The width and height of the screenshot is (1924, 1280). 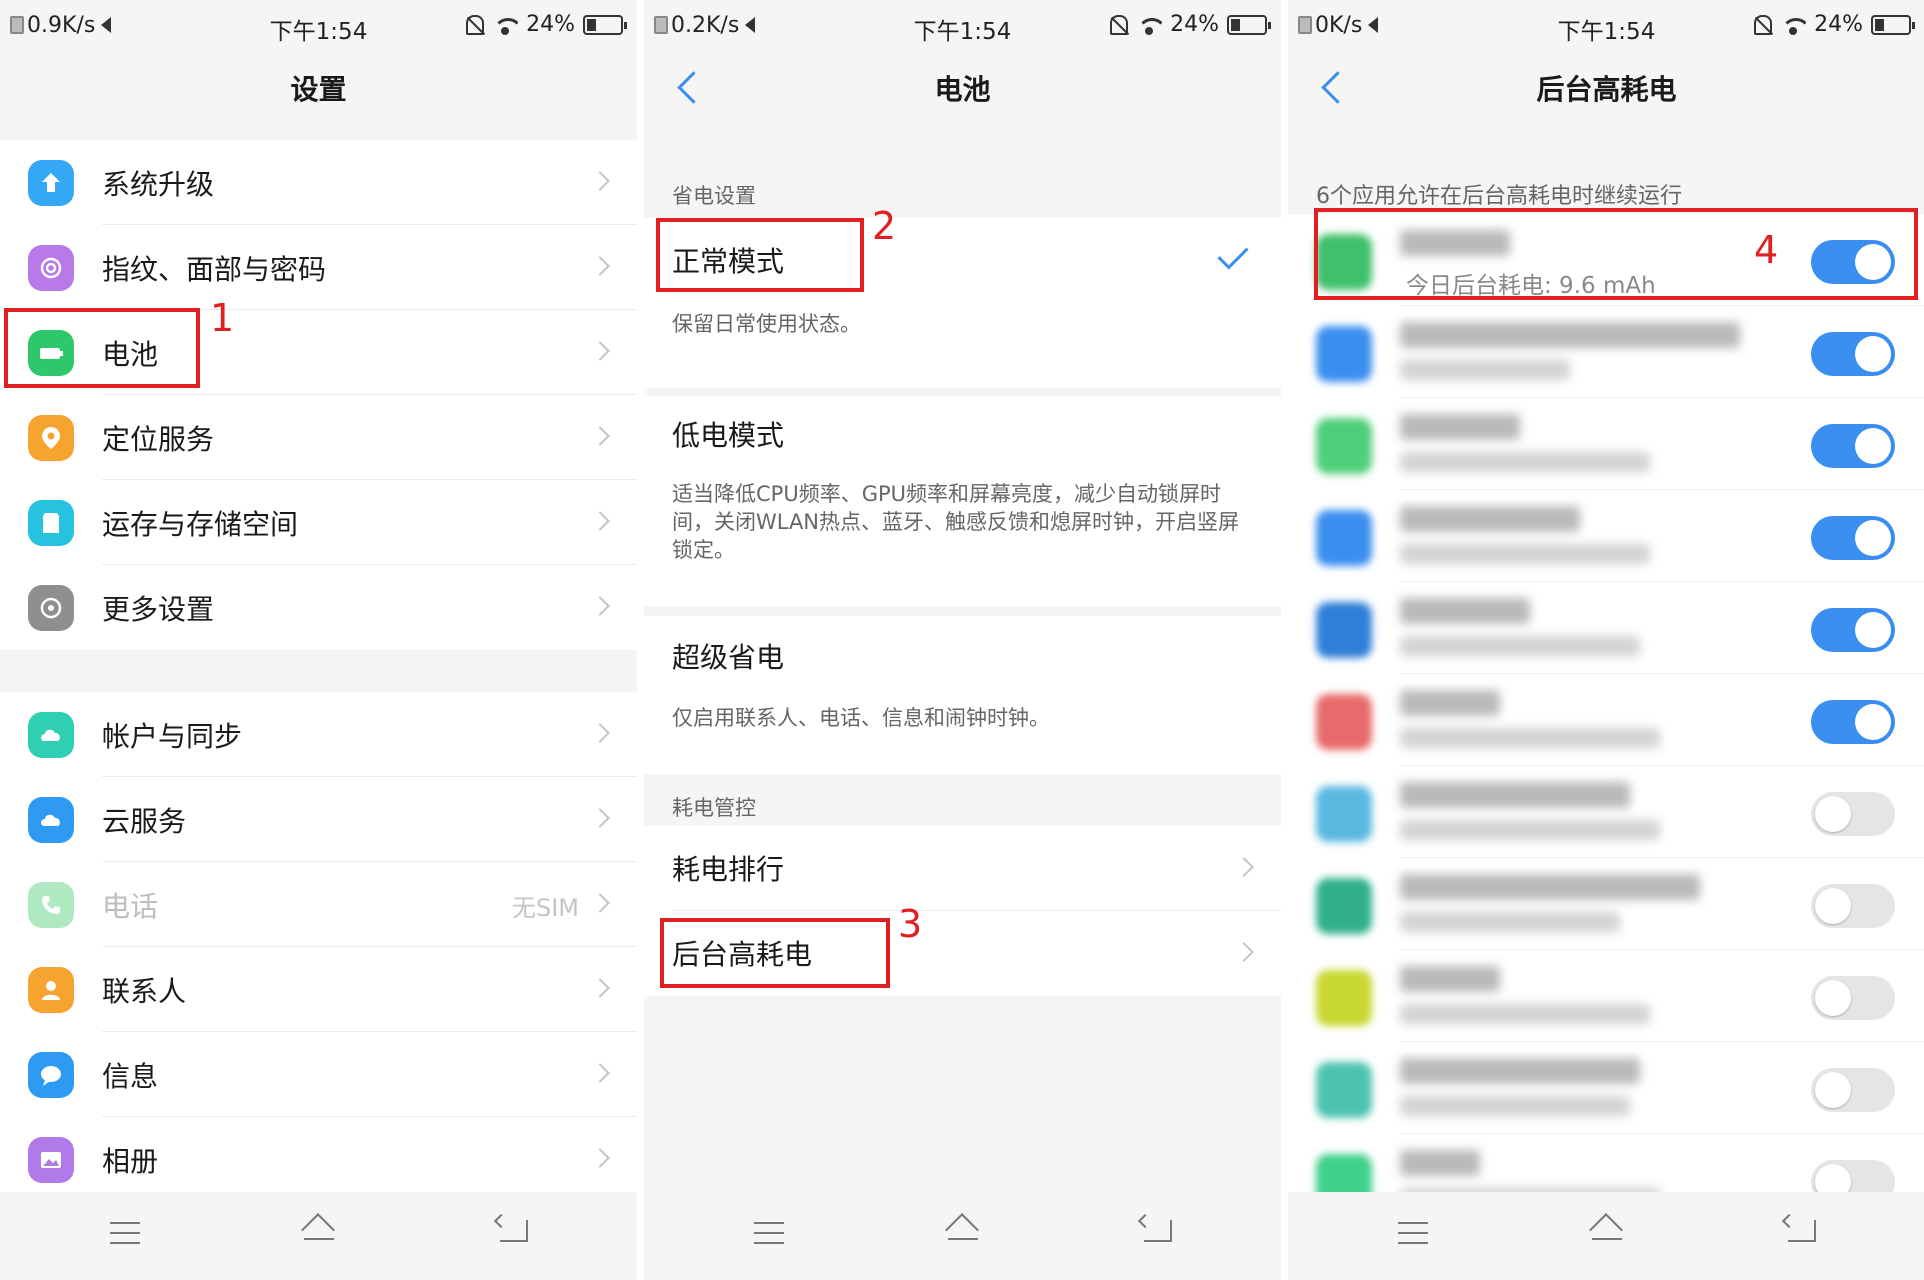 What do you see at coordinates (766, 324) in the screenshot?
I see `normal-mode-desc: 保留日常使用状态。` at bounding box center [766, 324].